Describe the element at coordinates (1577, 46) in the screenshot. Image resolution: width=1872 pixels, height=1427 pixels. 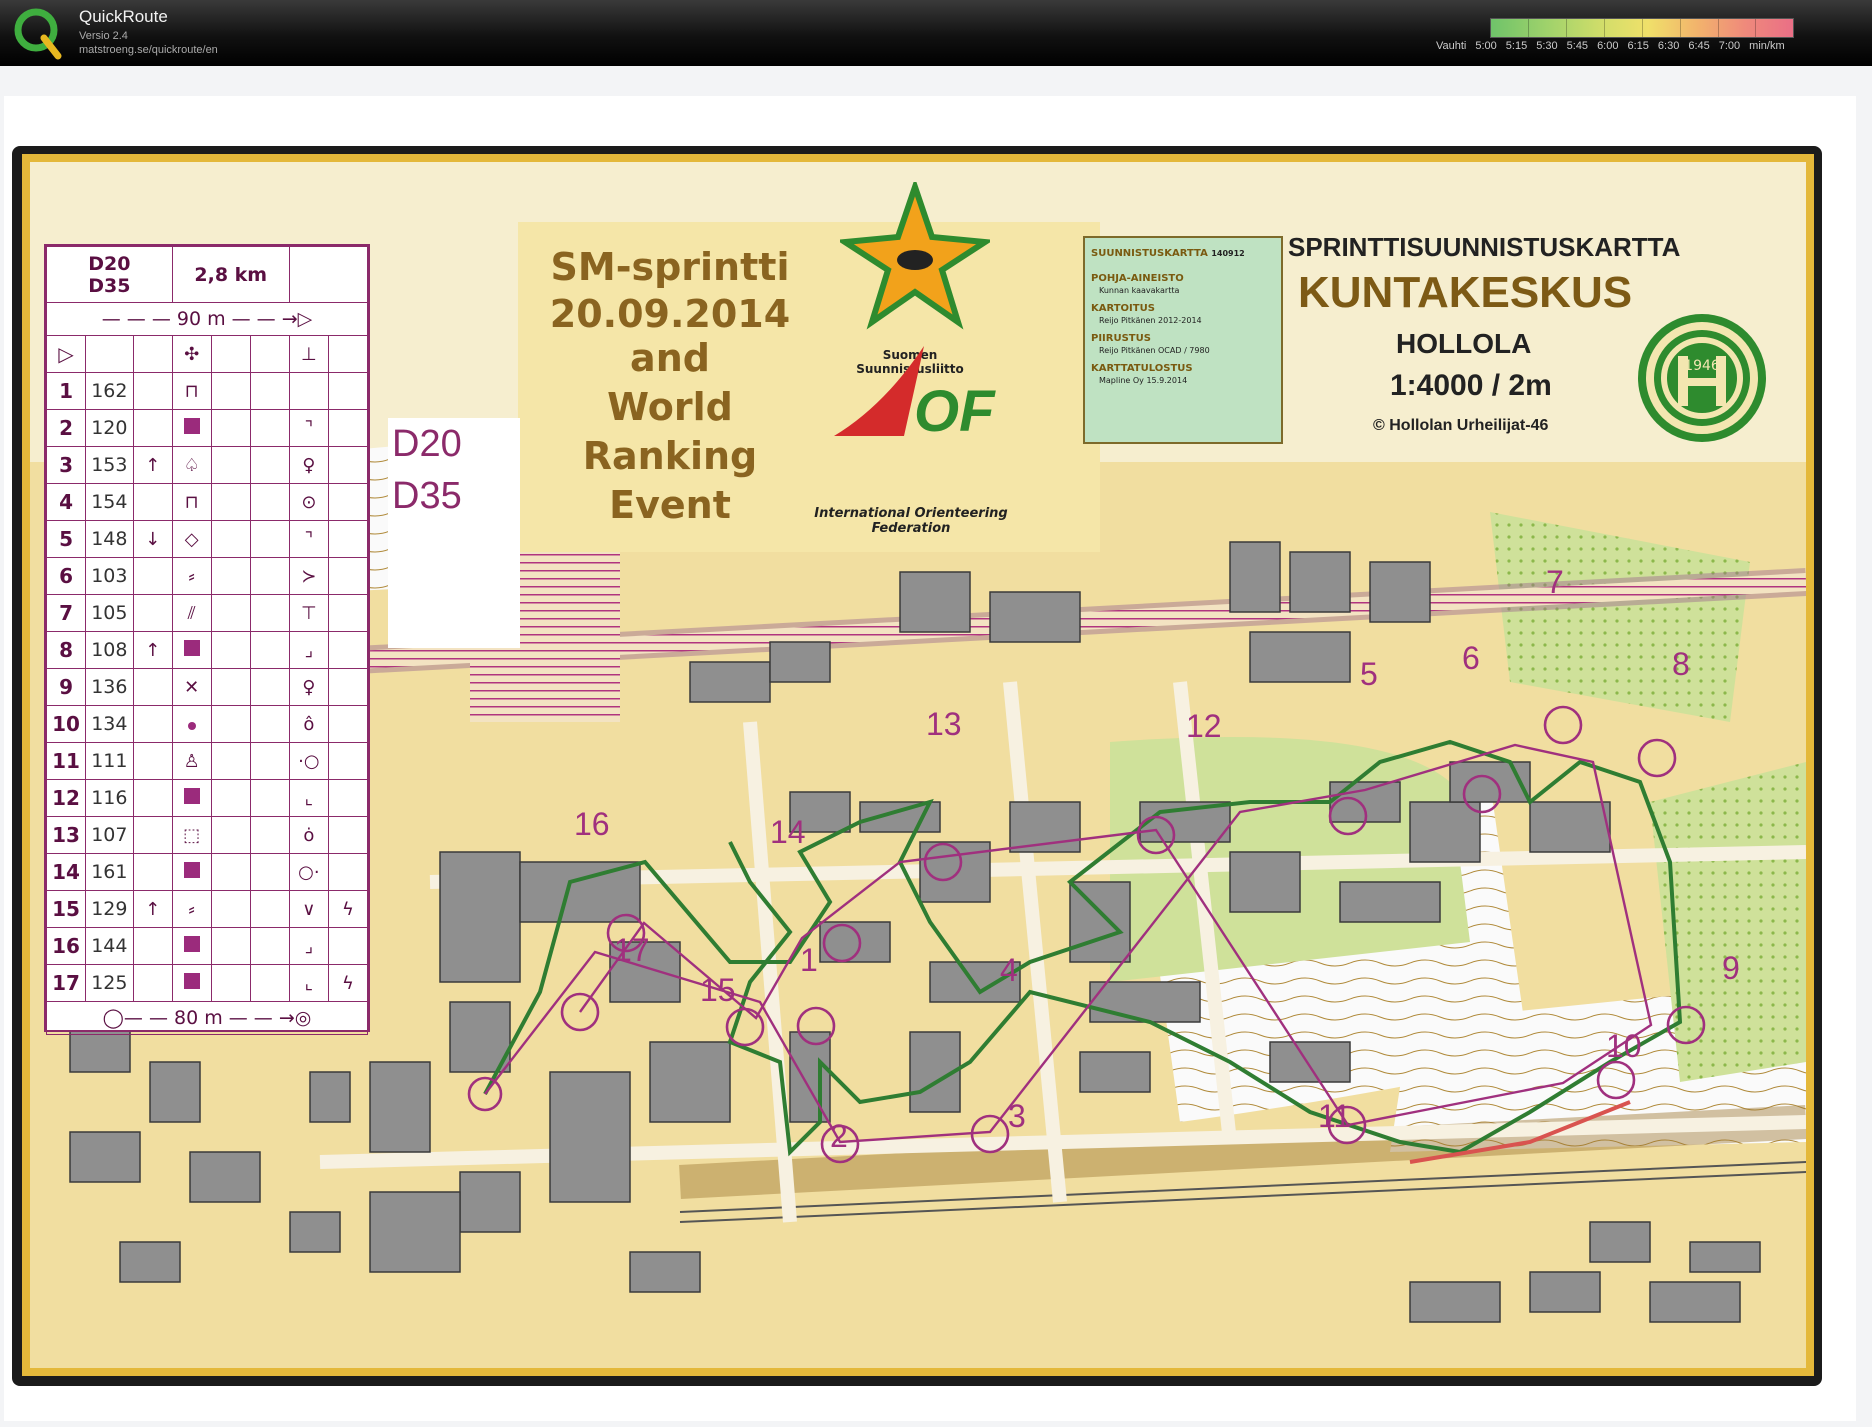
I see `pace-tick: 5:45` at that location.